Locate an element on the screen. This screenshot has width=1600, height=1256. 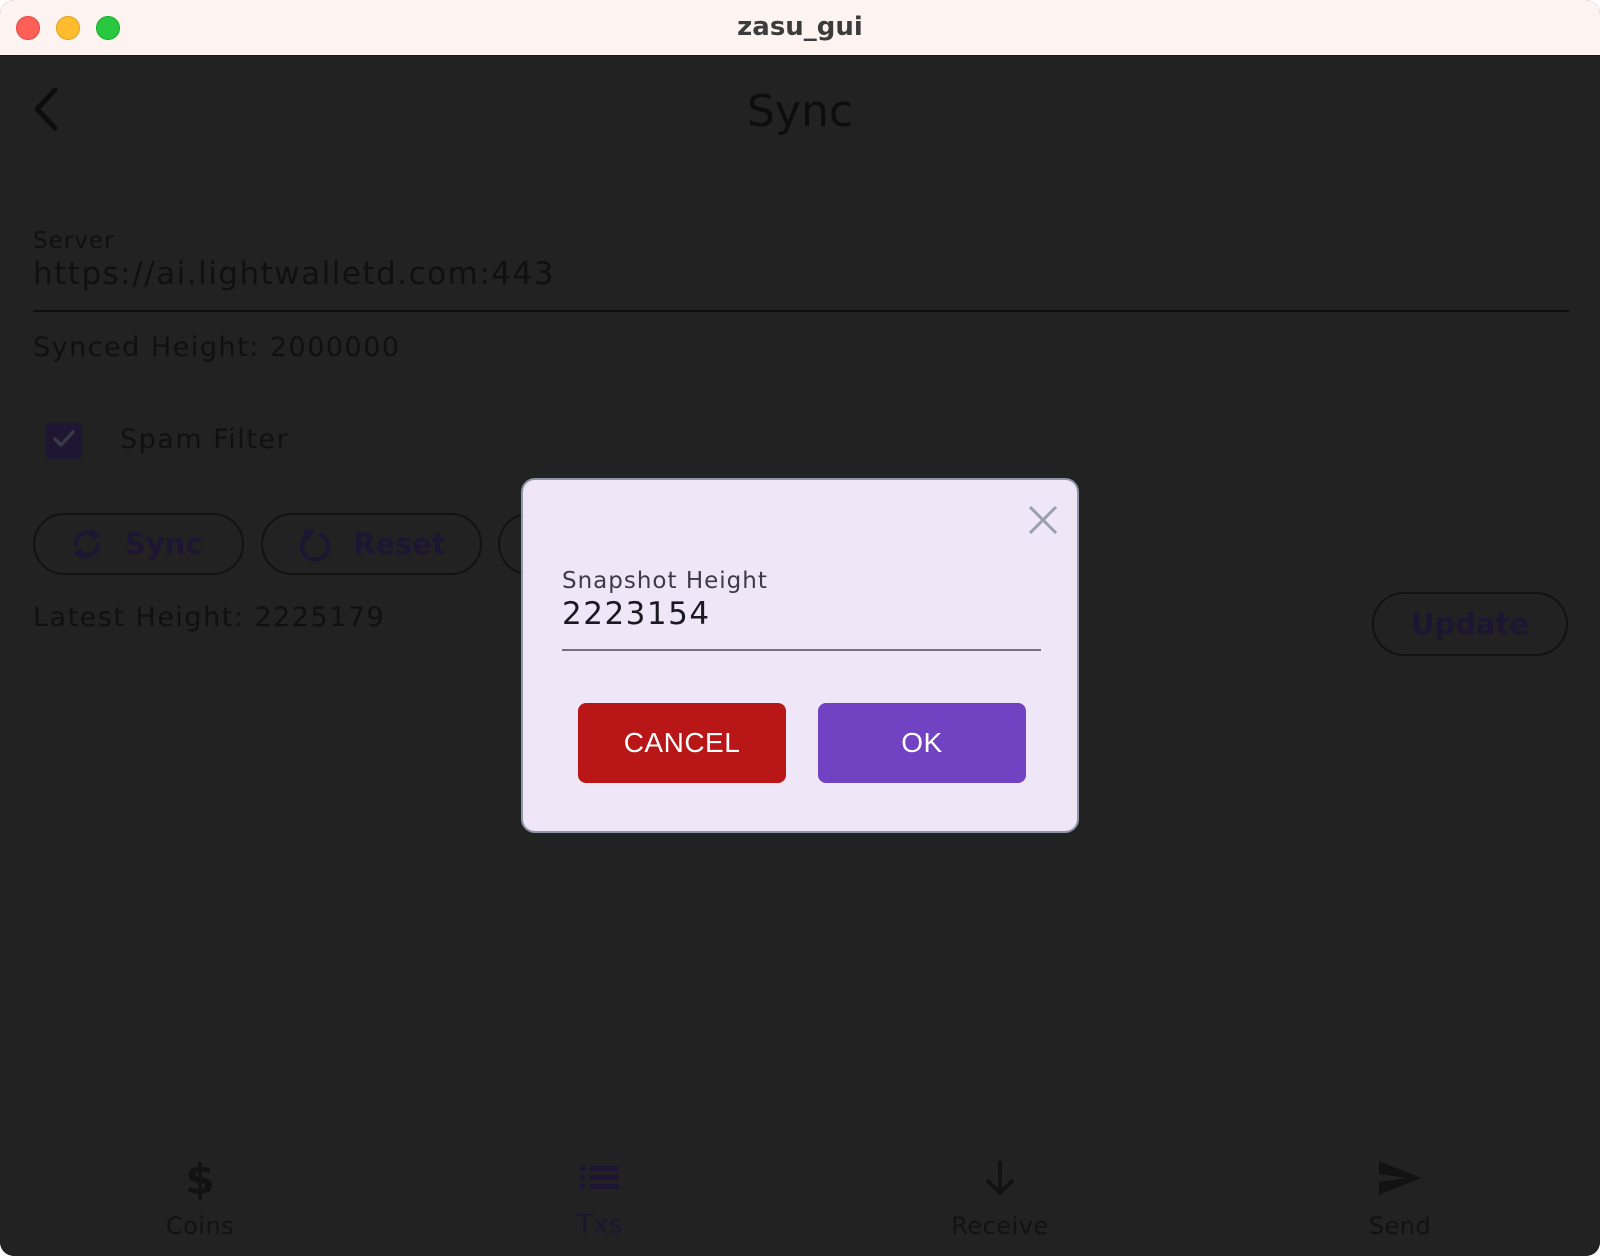
sync-button: Sync is located at coordinates (138, 544).